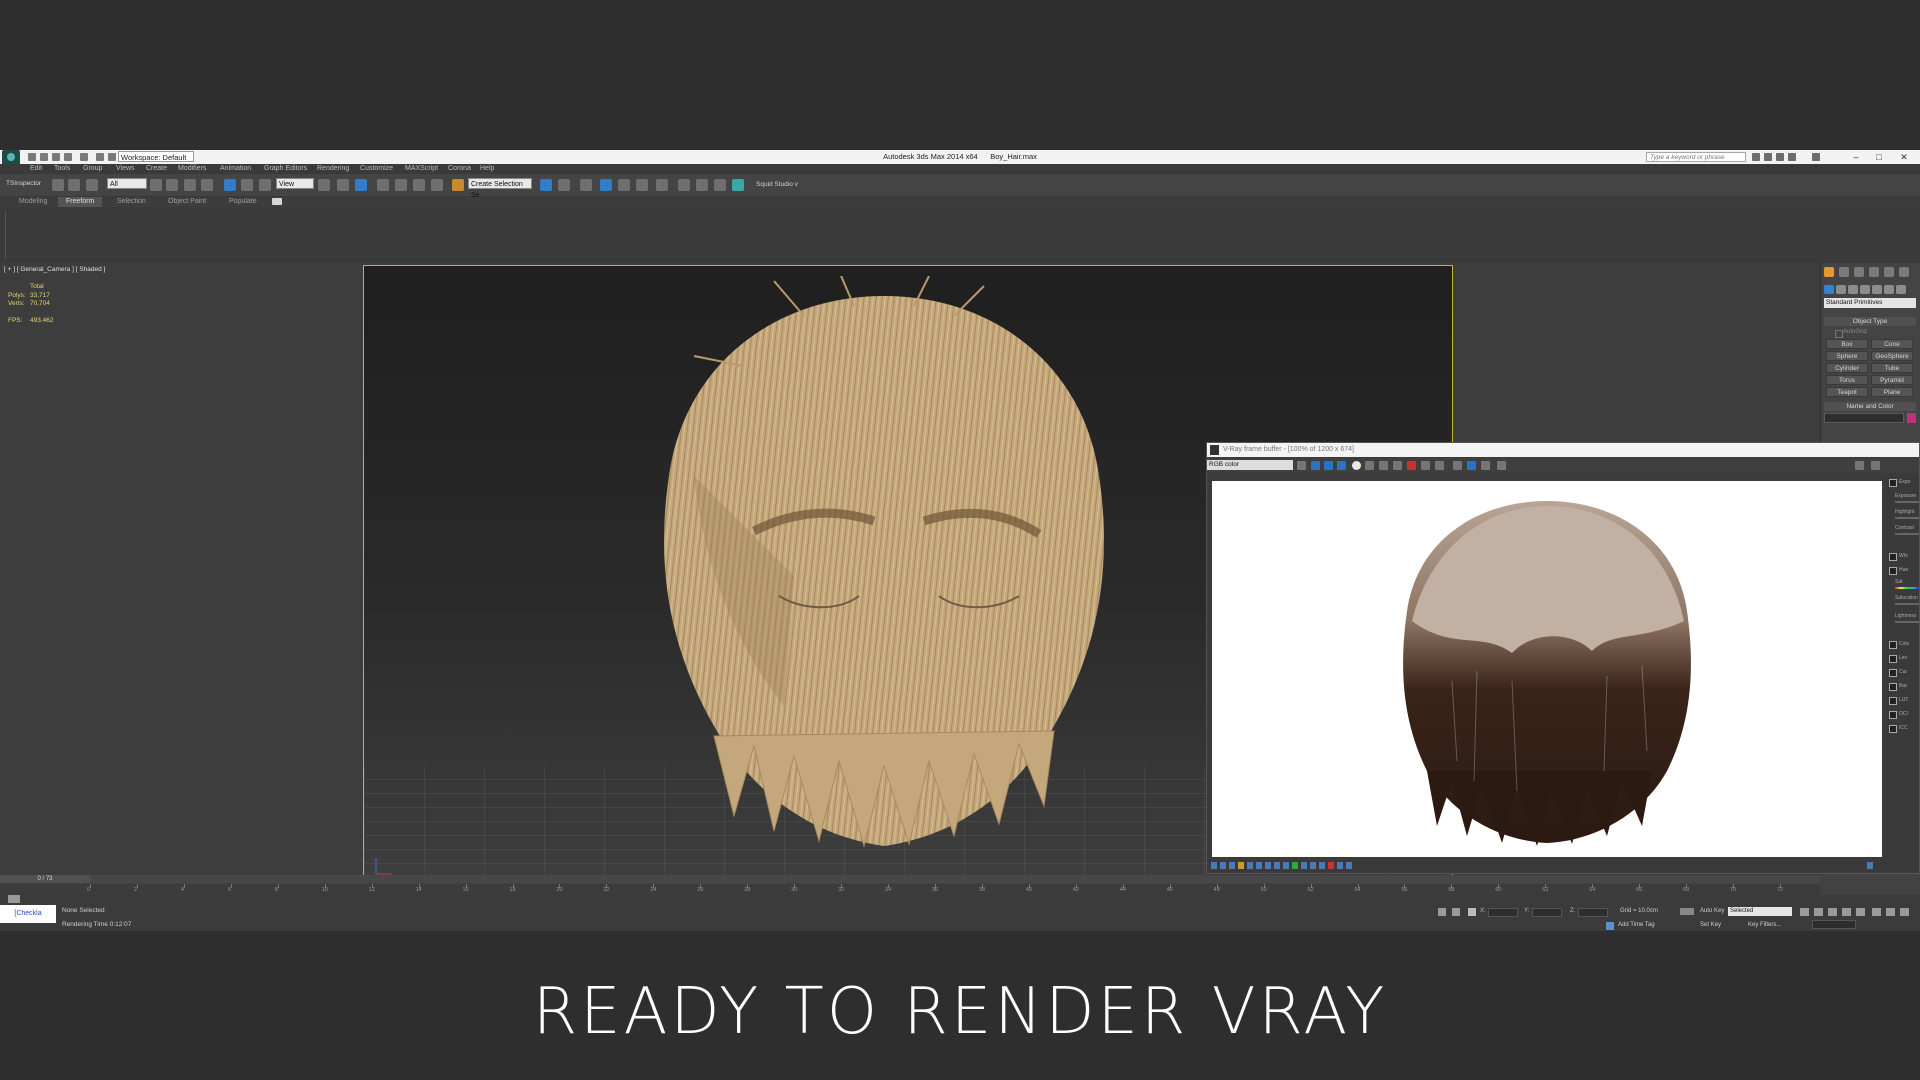 The width and height of the screenshot is (1920, 1080). I want to click on contrast-slider, so click(1907, 534).